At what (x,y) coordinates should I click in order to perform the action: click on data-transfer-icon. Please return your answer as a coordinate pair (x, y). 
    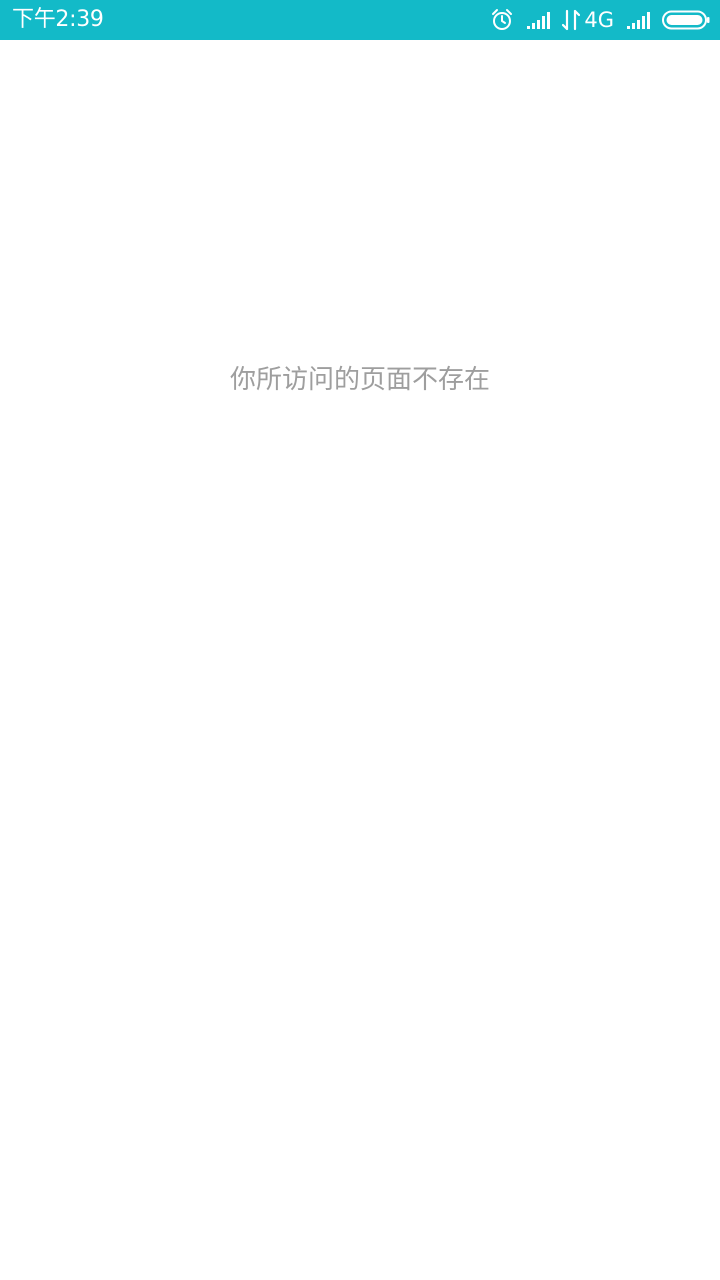
    Looking at the image, I should click on (571, 20).